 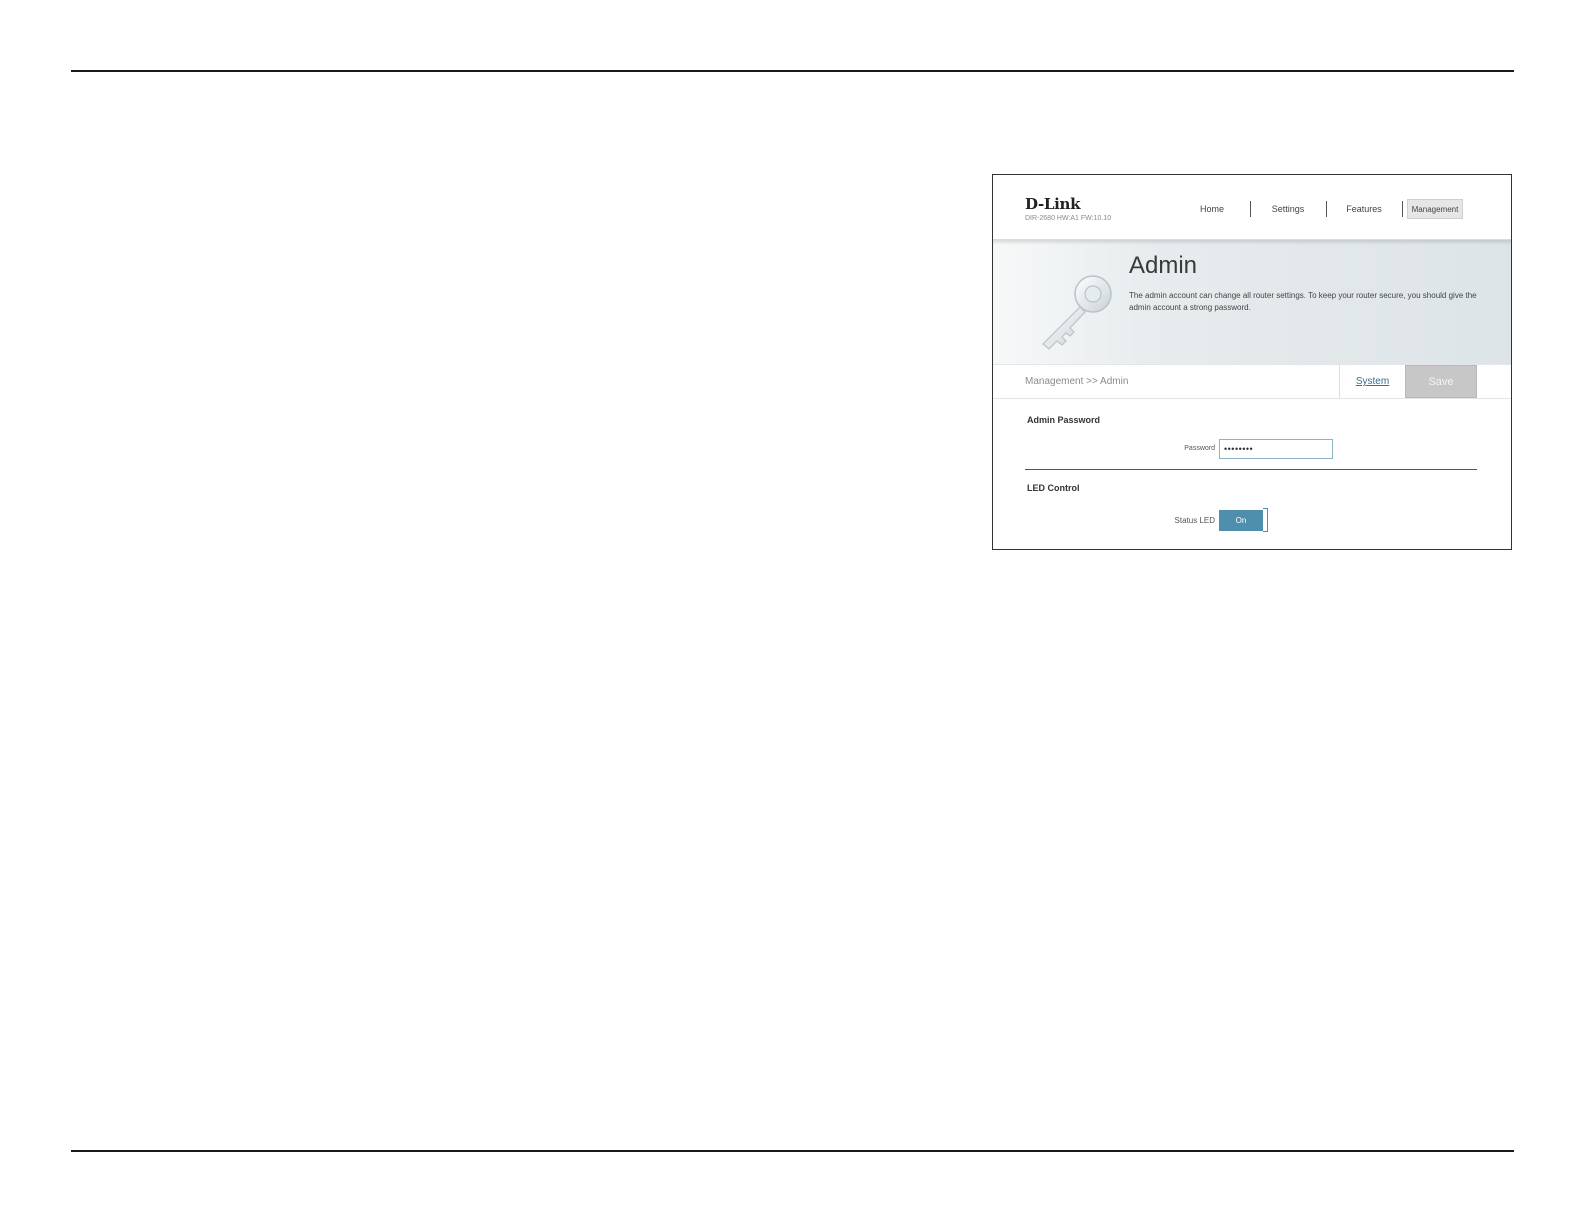 I want to click on breadcrumb: Management >> Admin, so click(x=1077, y=381).